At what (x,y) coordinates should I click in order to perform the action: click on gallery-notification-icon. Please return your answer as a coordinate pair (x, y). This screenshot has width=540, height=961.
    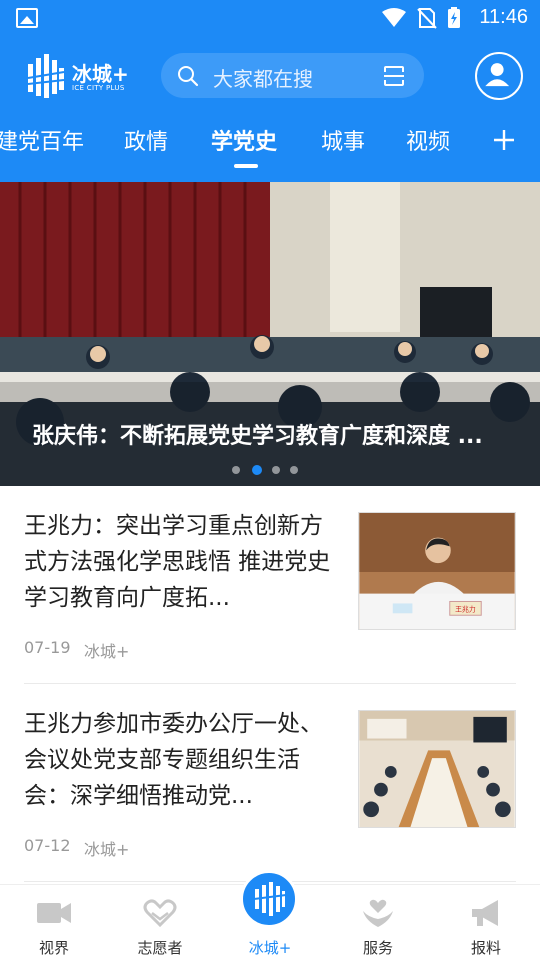
    Looking at the image, I should click on (27, 18).